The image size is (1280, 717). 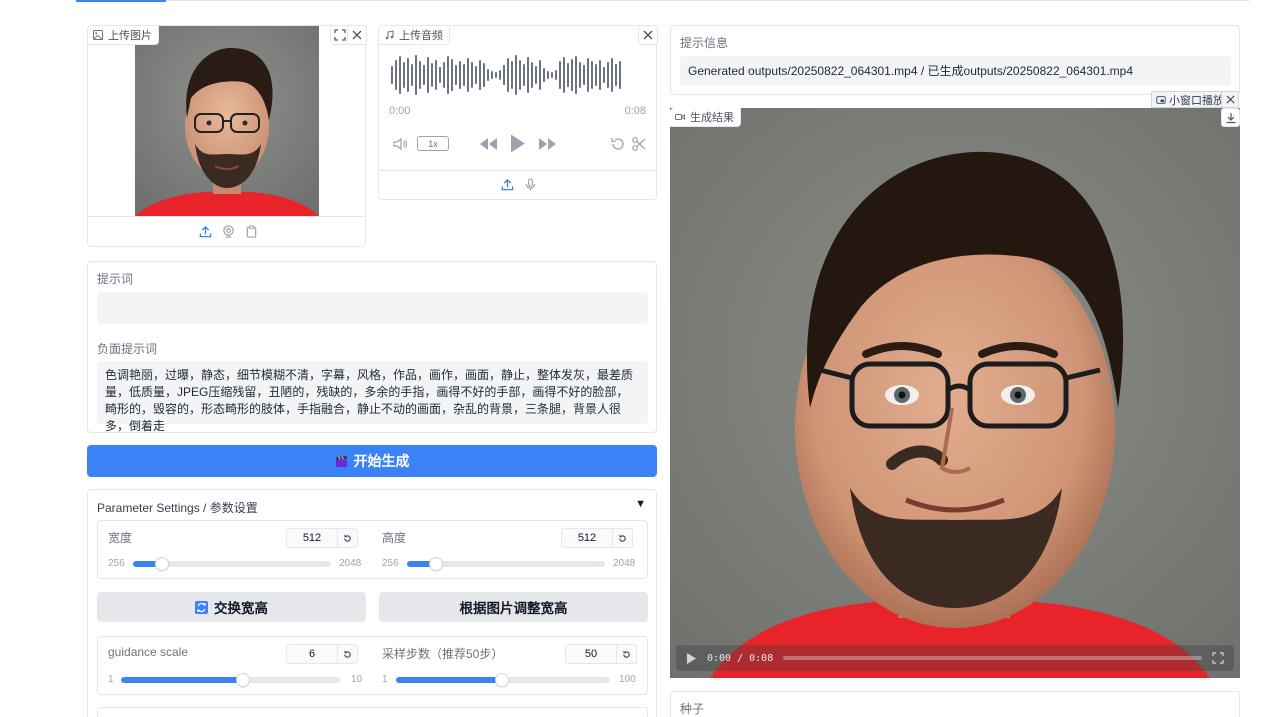 I want to click on playback-speed-button: 1x, so click(x=433, y=143).